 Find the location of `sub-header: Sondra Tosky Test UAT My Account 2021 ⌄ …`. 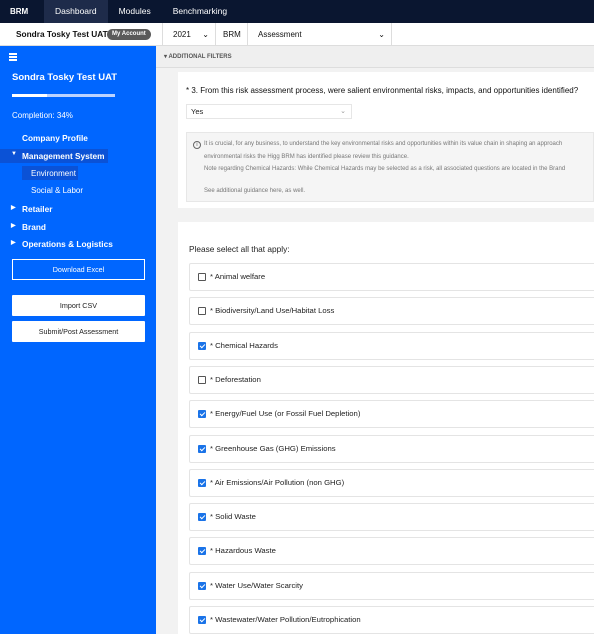

sub-header: Sondra Tosky Test UAT My Account 2021 ⌄ … is located at coordinates (297, 34).